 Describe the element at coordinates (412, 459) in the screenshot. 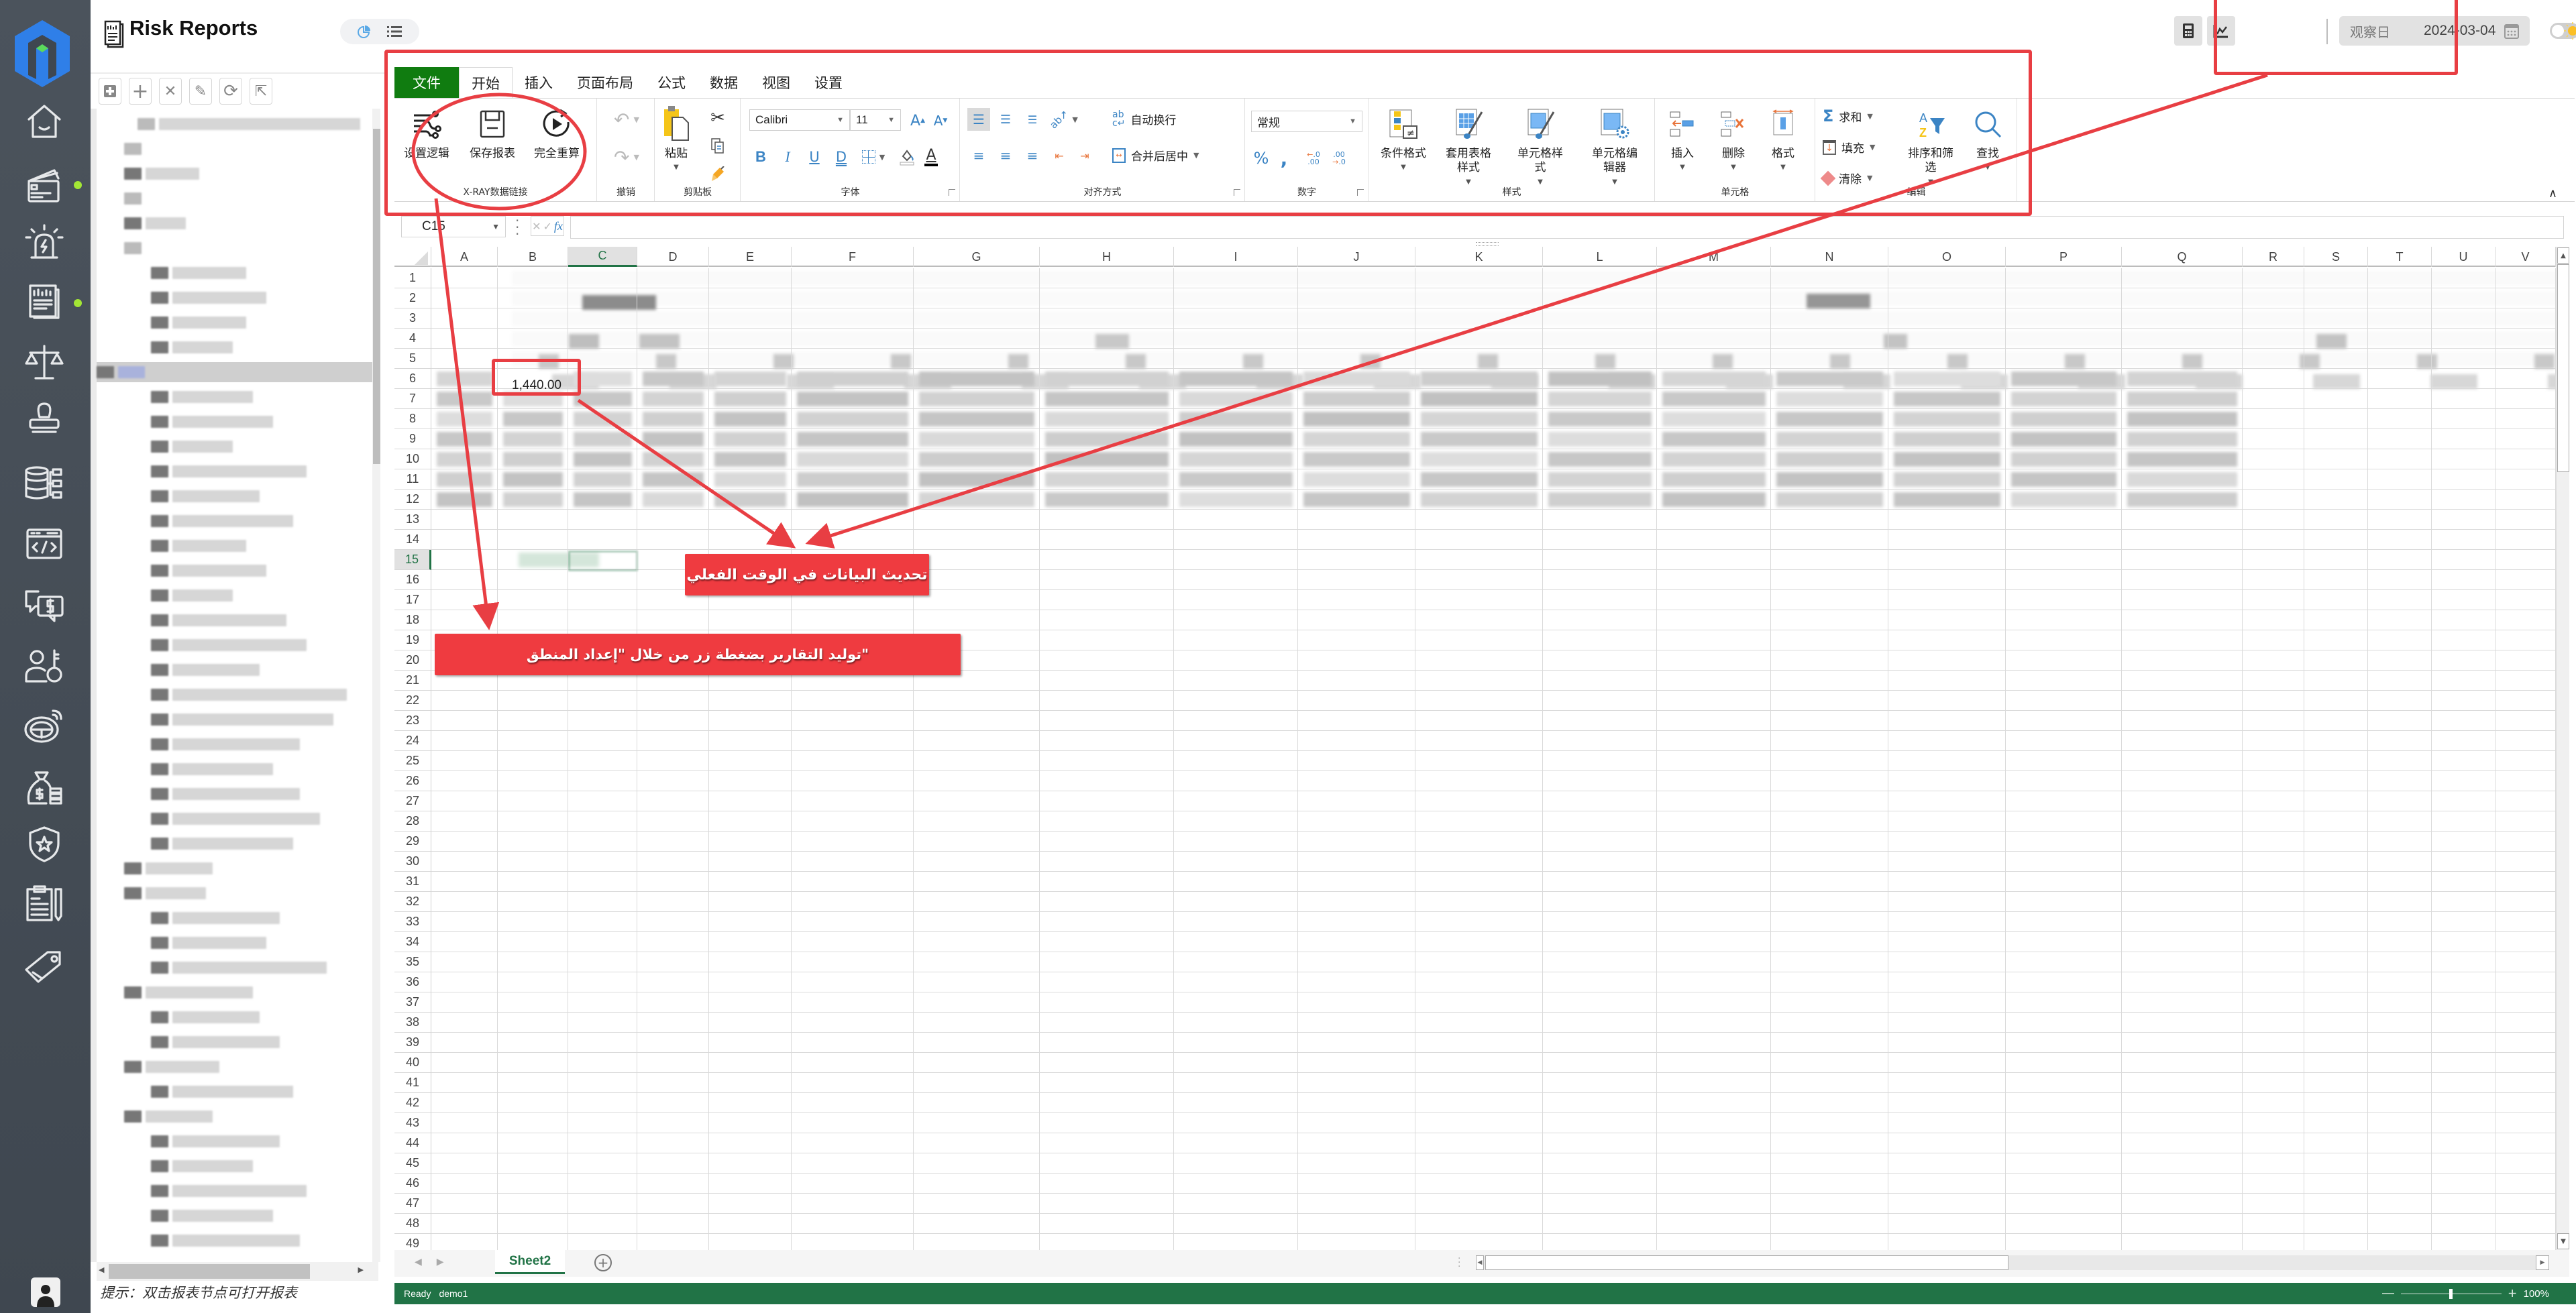

I see `row-header-10: 10` at that location.